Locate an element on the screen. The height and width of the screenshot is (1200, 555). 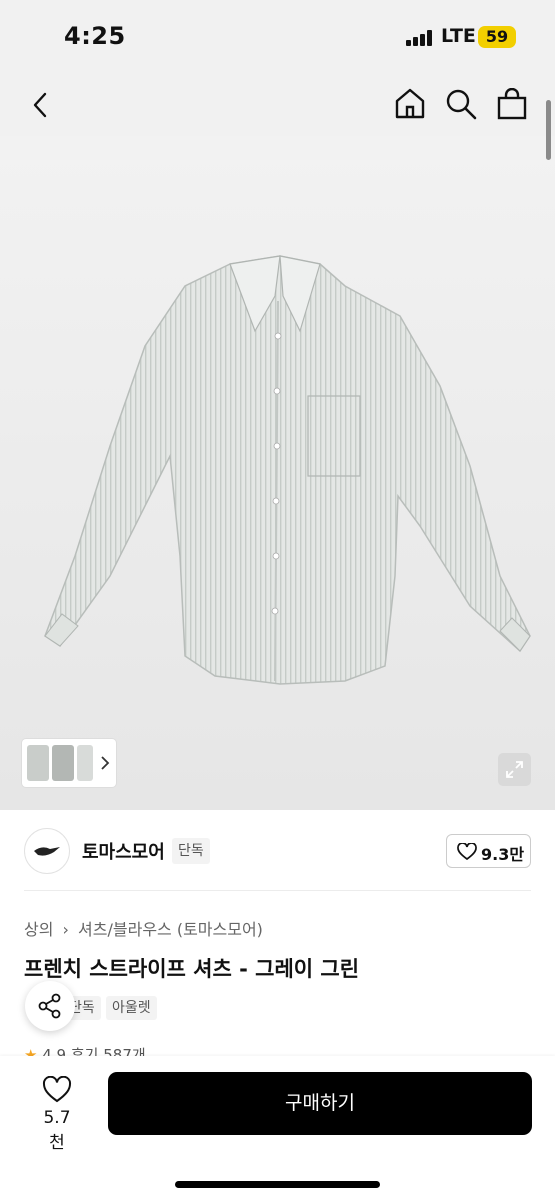
chevron-right-icon is located at coordinates (105, 763).